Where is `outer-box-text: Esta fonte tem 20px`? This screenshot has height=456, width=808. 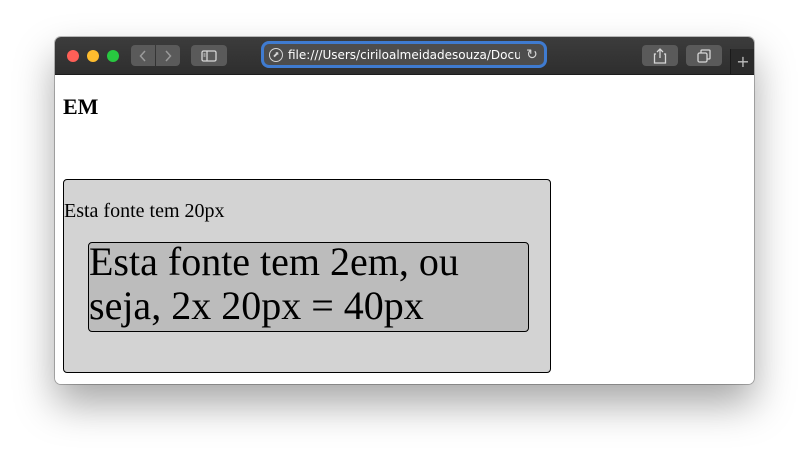
outer-box-text: Esta fonte tem 20px is located at coordinates (144, 211).